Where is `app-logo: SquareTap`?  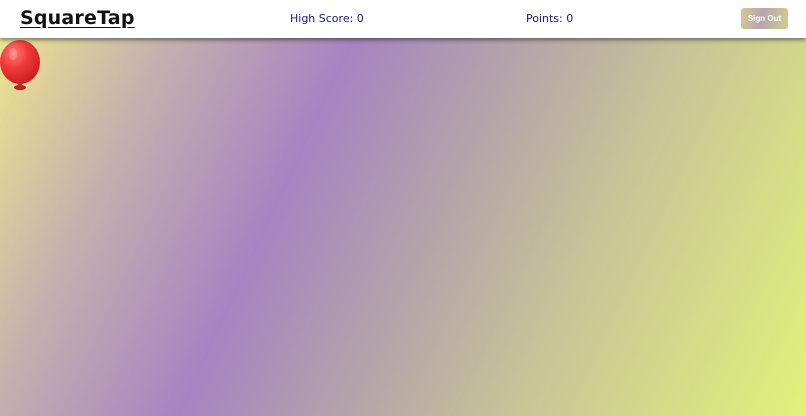
app-logo: SquareTap is located at coordinates (77, 18).